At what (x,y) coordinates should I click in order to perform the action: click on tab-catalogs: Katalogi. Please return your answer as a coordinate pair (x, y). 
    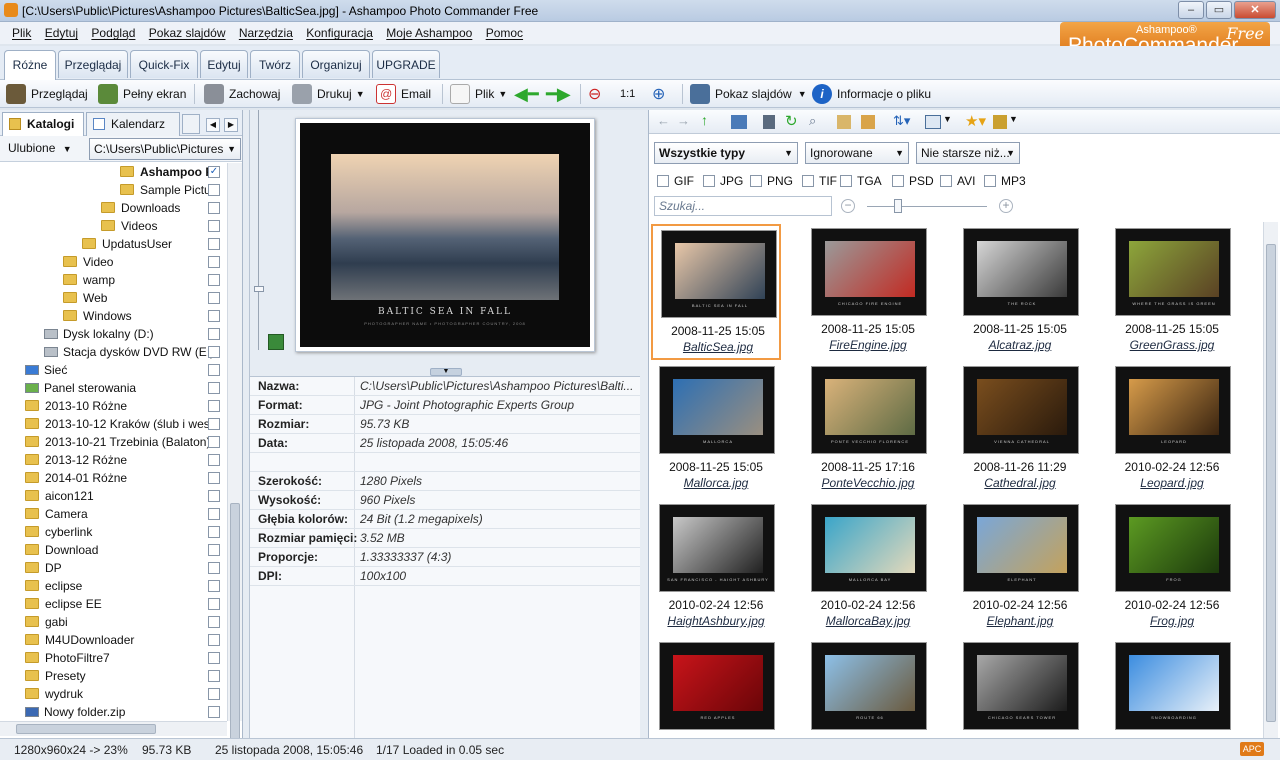
    Looking at the image, I should click on (43, 124).